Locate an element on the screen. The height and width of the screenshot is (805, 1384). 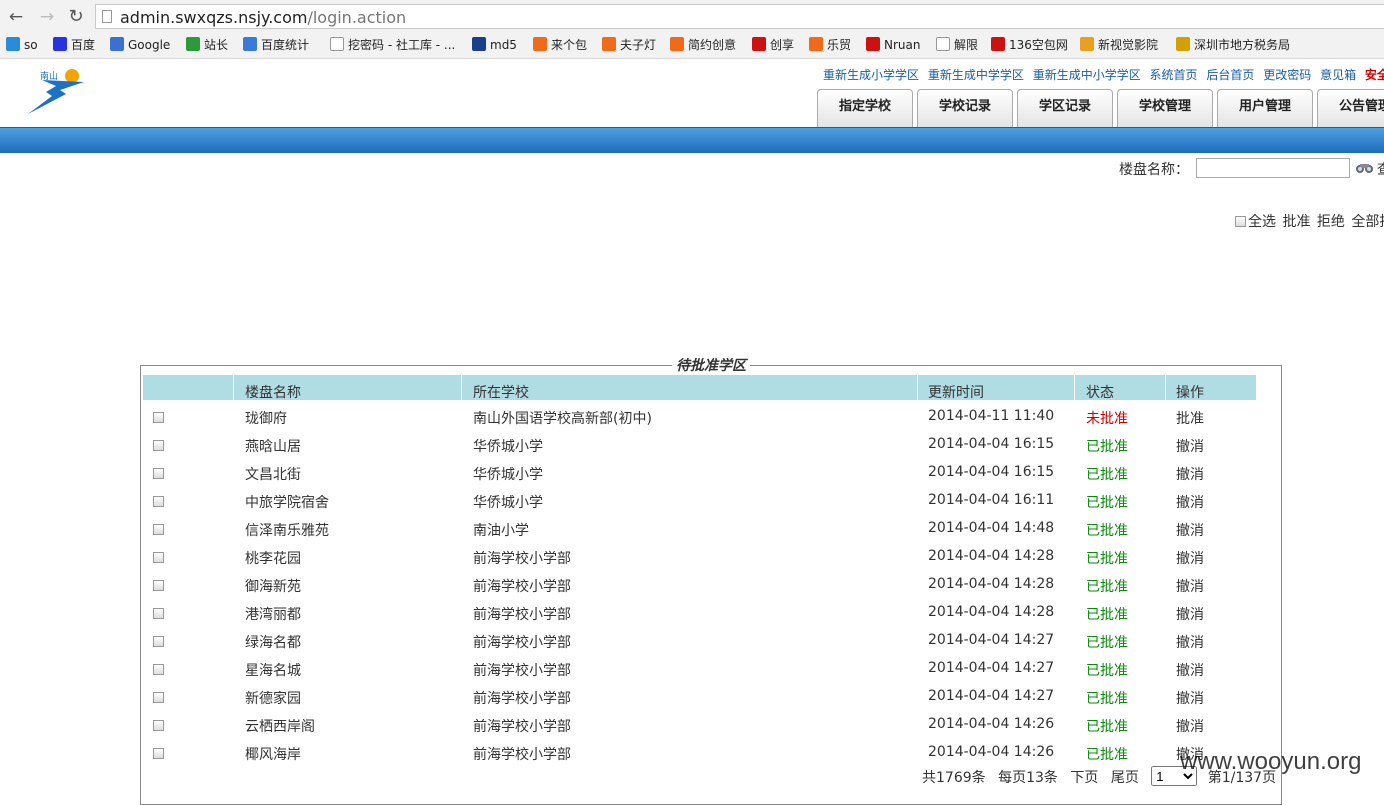
table-row: 新德家园 前海学校小学部 2014-04-04 14:27 已批准 撤消 is located at coordinates (699, 699).